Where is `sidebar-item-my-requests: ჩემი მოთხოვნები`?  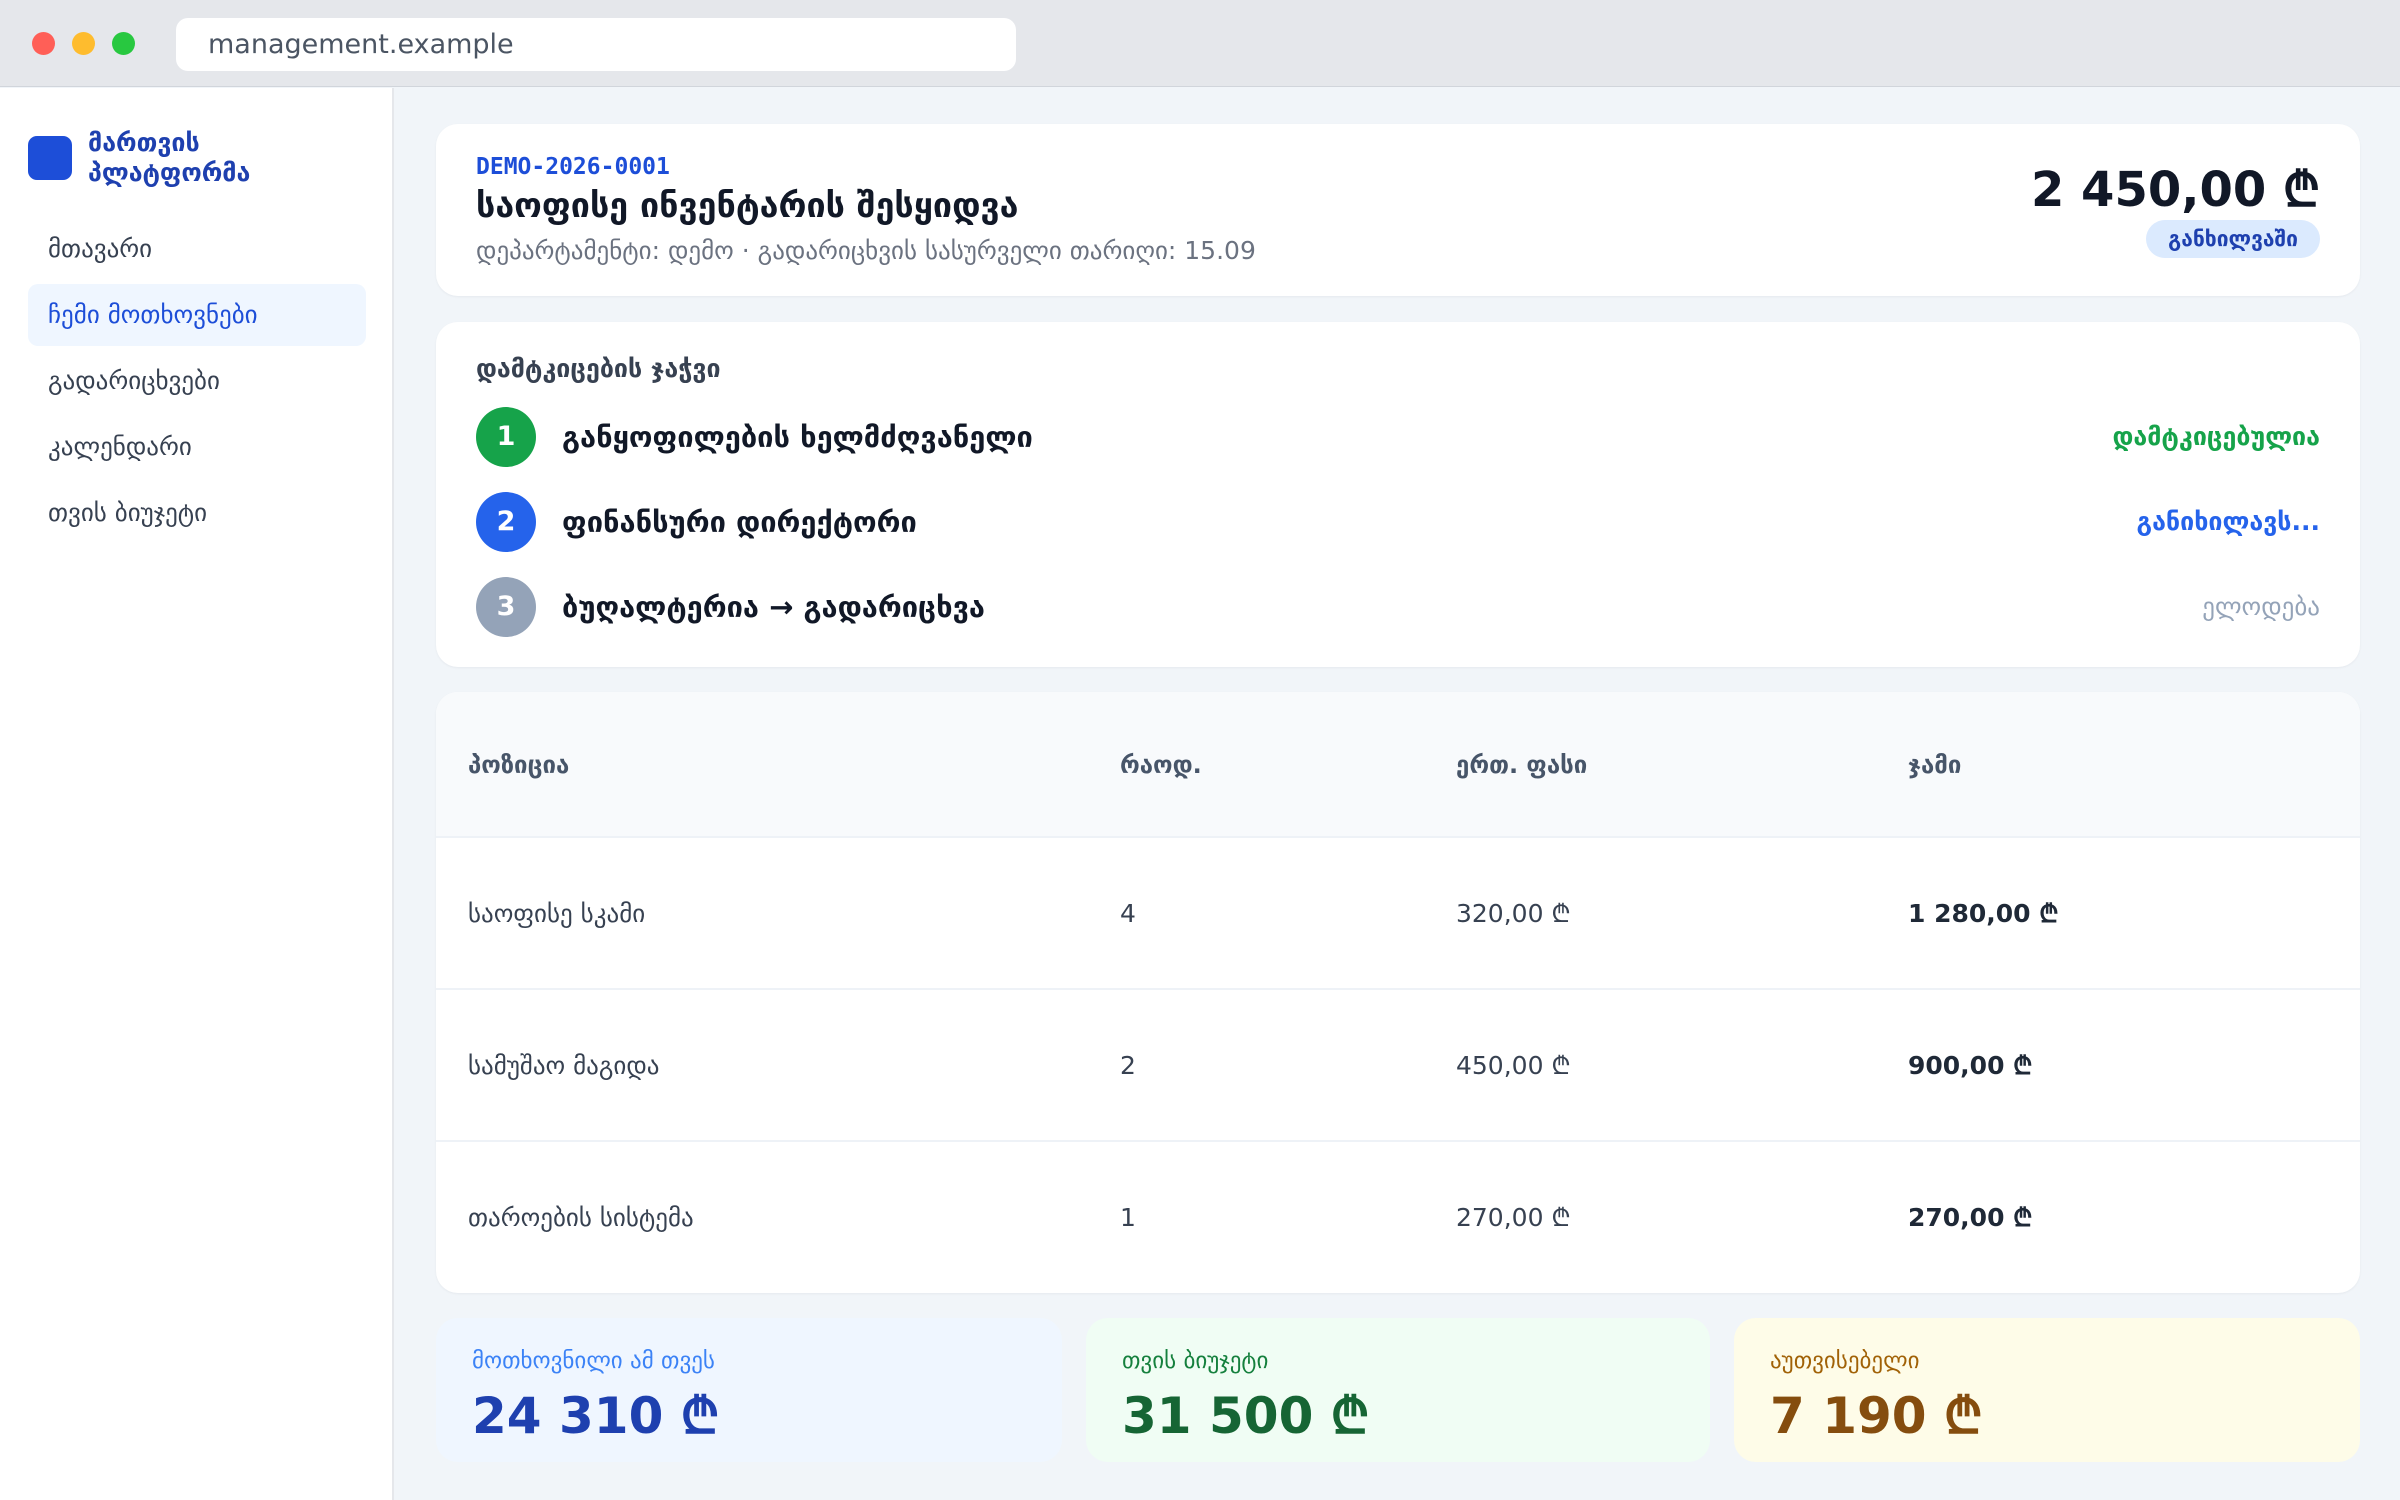 sidebar-item-my-requests: ჩემი მოთხოვნები is located at coordinates (197, 315).